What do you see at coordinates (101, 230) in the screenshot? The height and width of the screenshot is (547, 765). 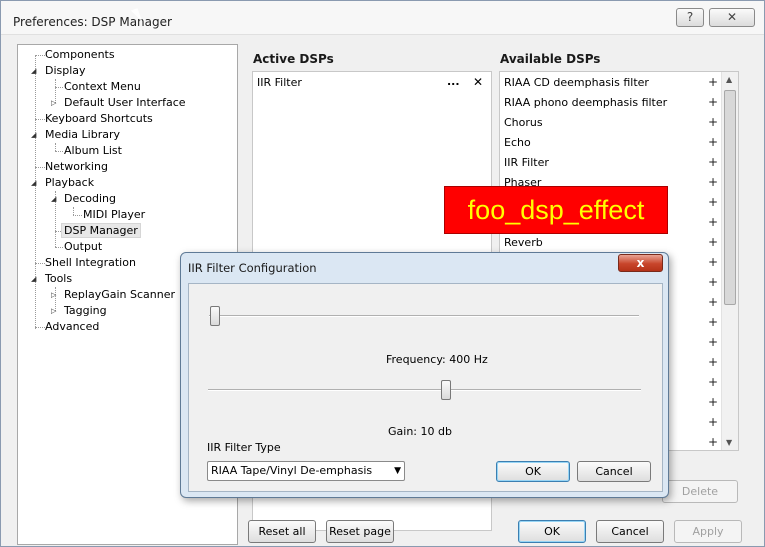 I see `tree-item-dsp-manager: DSP Manager` at bounding box center [101, 230].